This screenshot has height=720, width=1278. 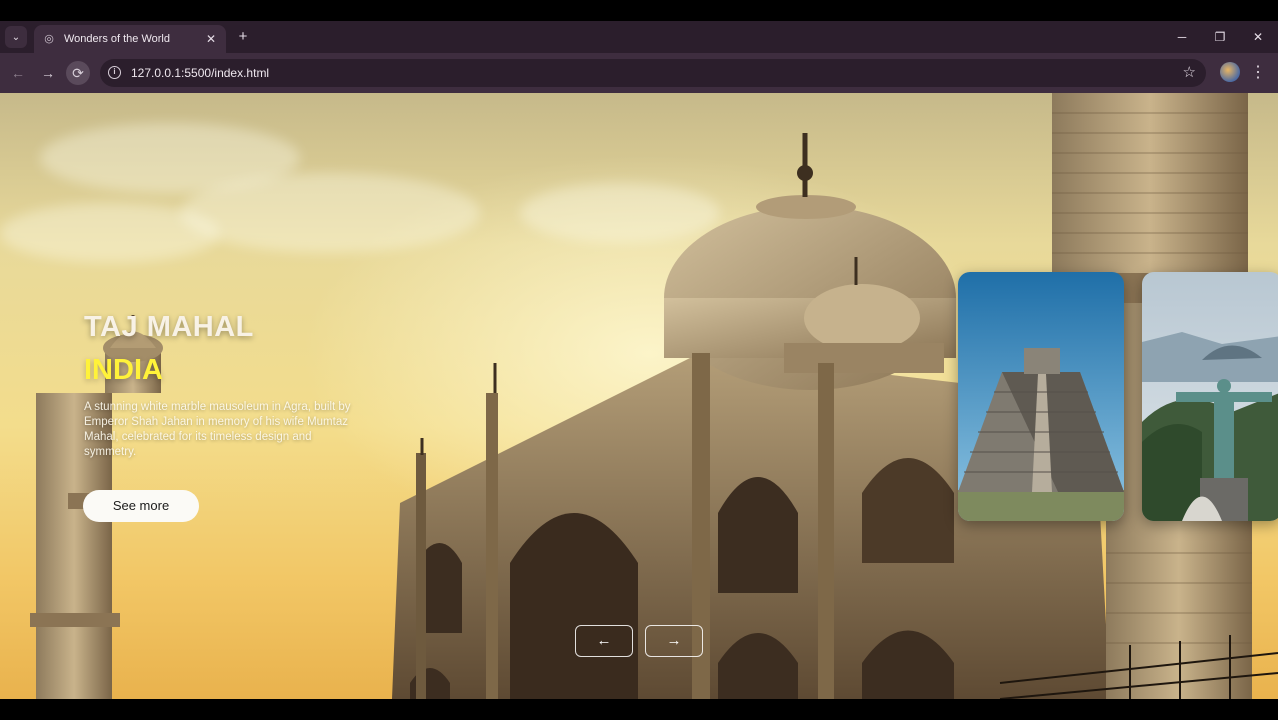 I want to click on site-info-icon: i, so click(x=114, y=72).